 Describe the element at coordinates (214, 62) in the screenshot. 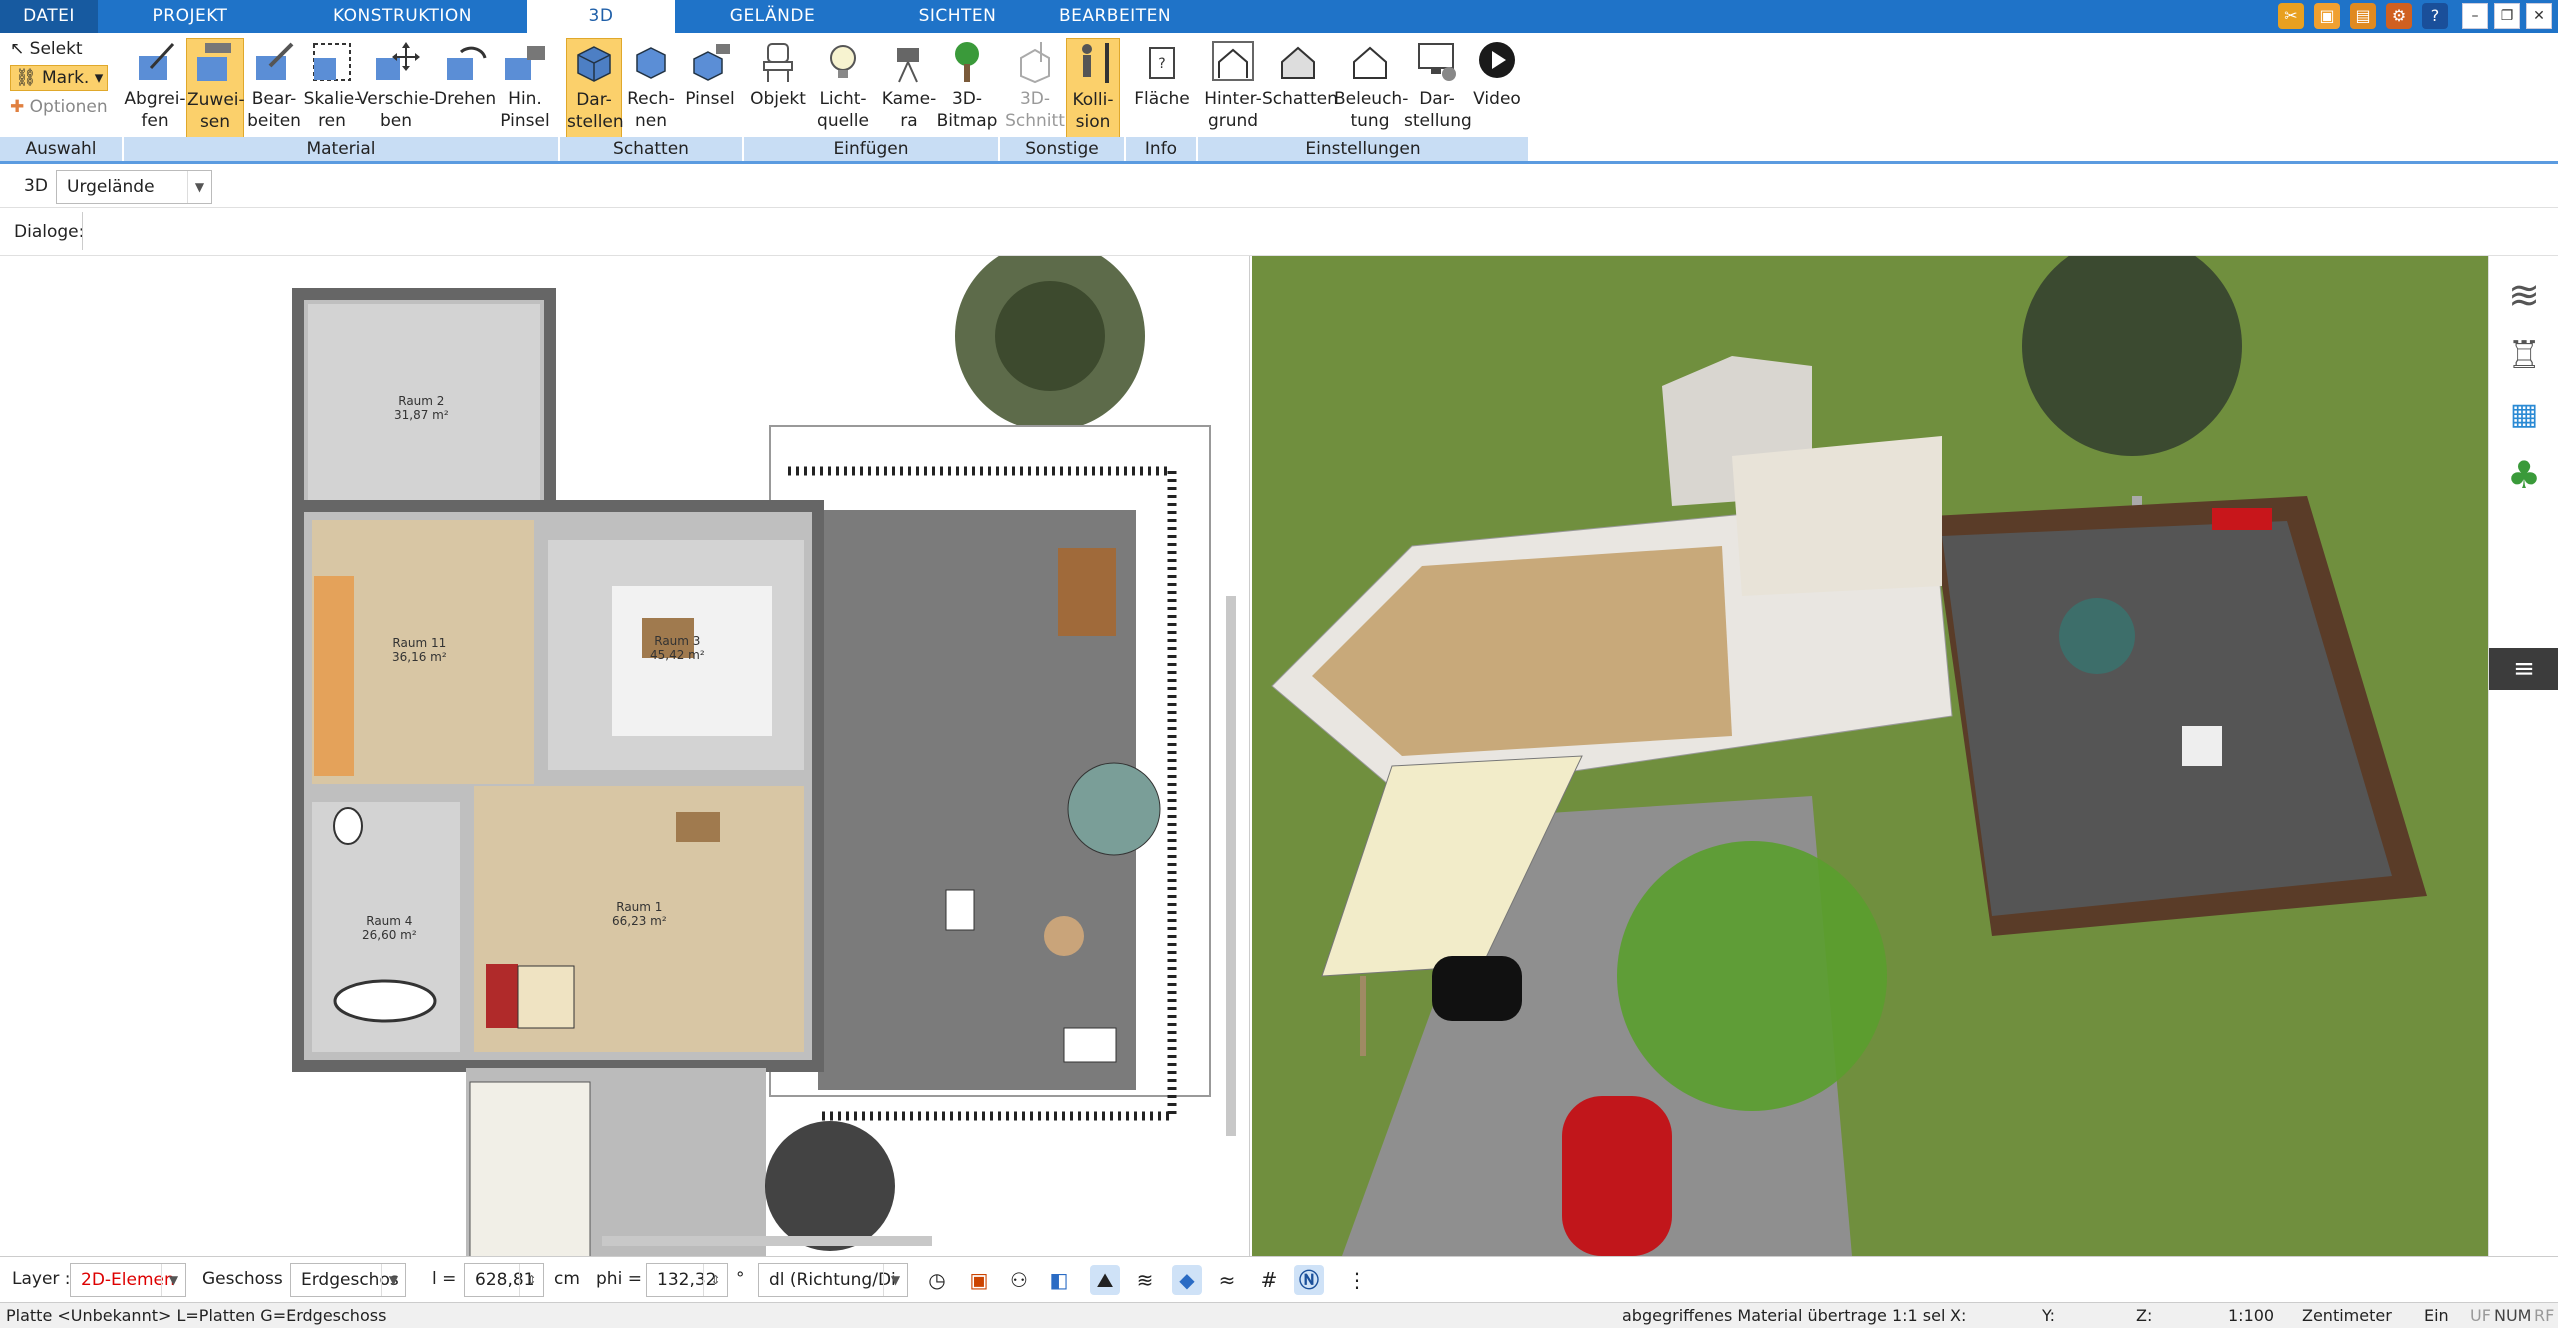

I see `paint-assign-icon` at that location.